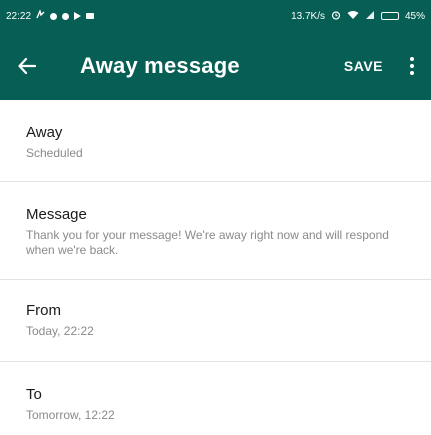  Describe the element at coordinates (56, 214) in the screenshot. I see `message-label: Message` at that location.